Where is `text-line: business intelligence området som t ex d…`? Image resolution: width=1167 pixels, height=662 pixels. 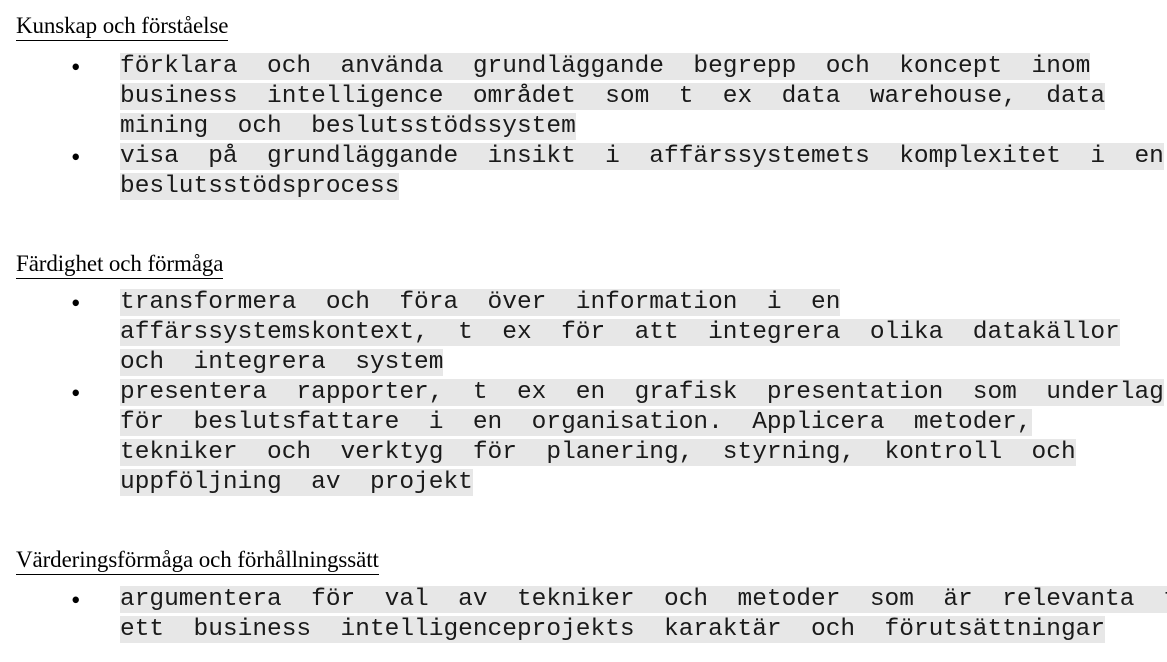
text-line: business intelligence området som t ex d… is located at coordinates (642, 97).